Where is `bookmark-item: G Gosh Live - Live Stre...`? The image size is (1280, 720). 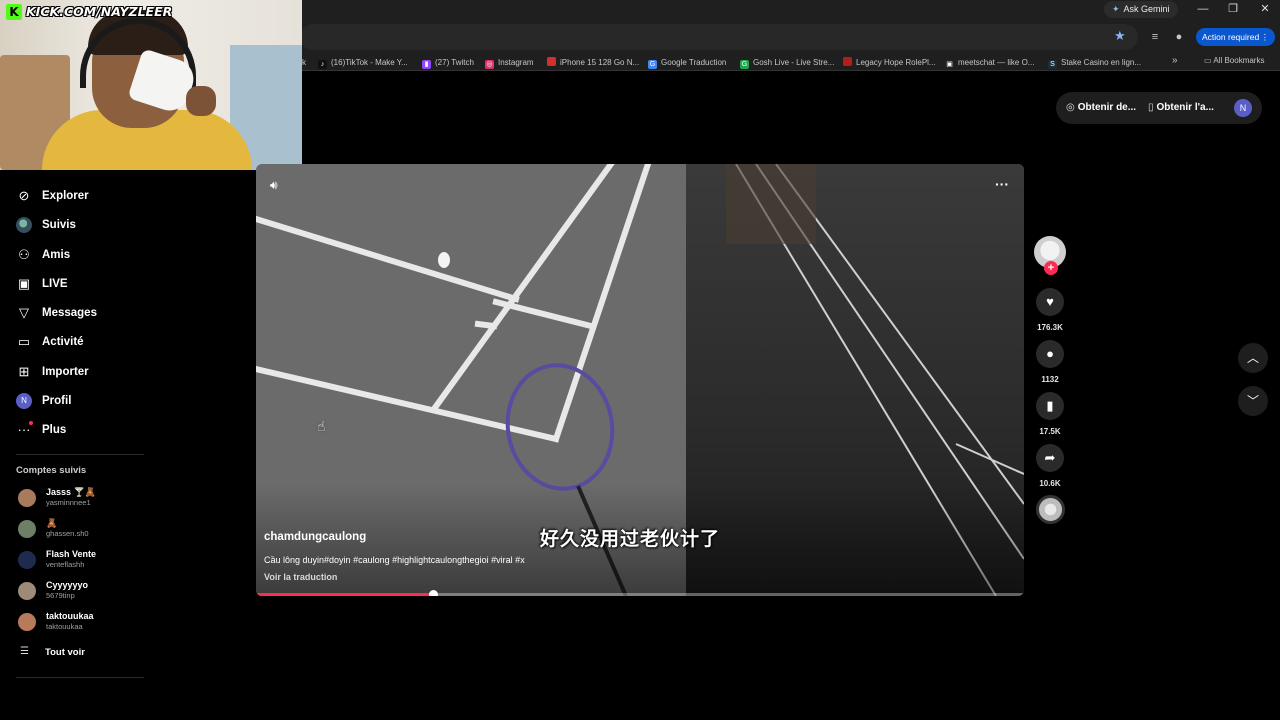
bookmark-item: G Gosh Live - Live Stre... is located at coordinates (787, 62).